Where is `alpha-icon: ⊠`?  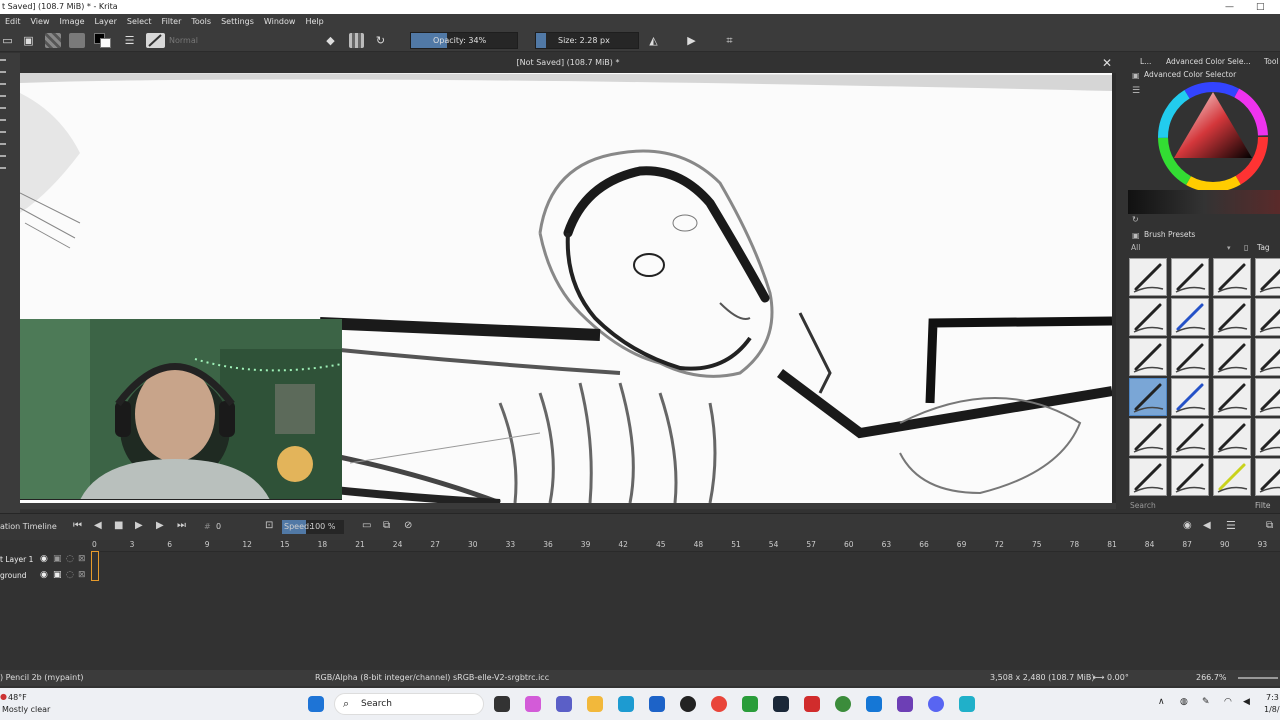 alpha-icon: ⊠ is located at coordinates (82, 575).